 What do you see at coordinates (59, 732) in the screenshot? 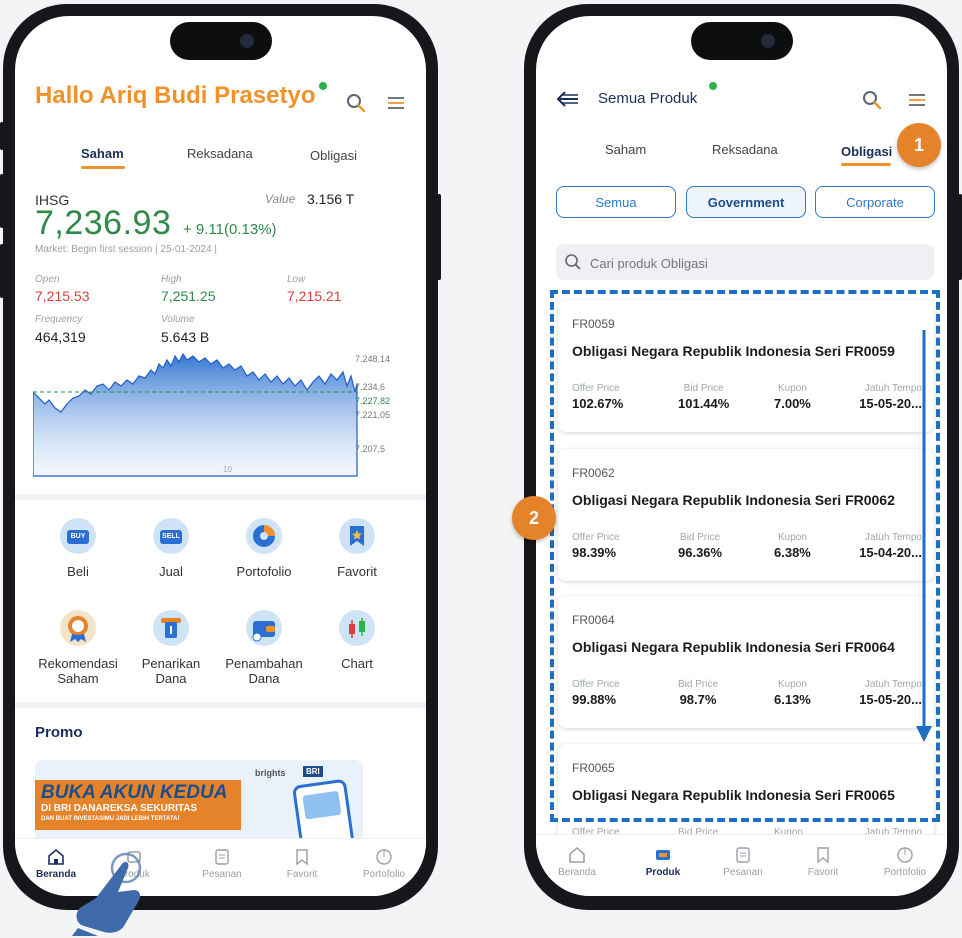
I see `promo-title: Promo` at bounding box center [59, 732].